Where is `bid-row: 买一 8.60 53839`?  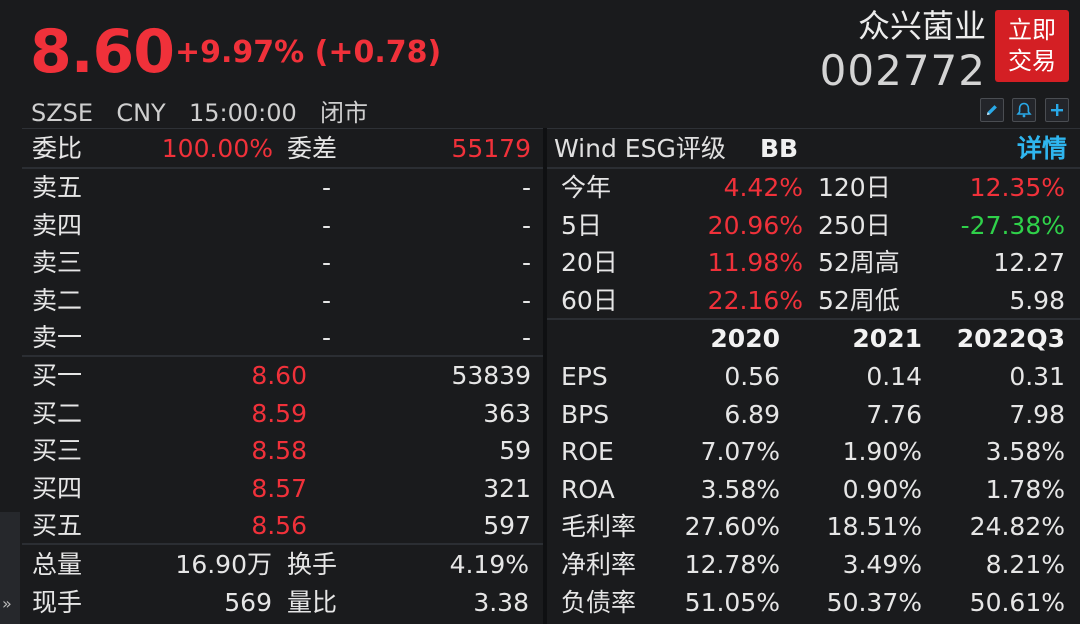
bid-row: 买一 8.60 53839 is located at coordinates (282, 375).